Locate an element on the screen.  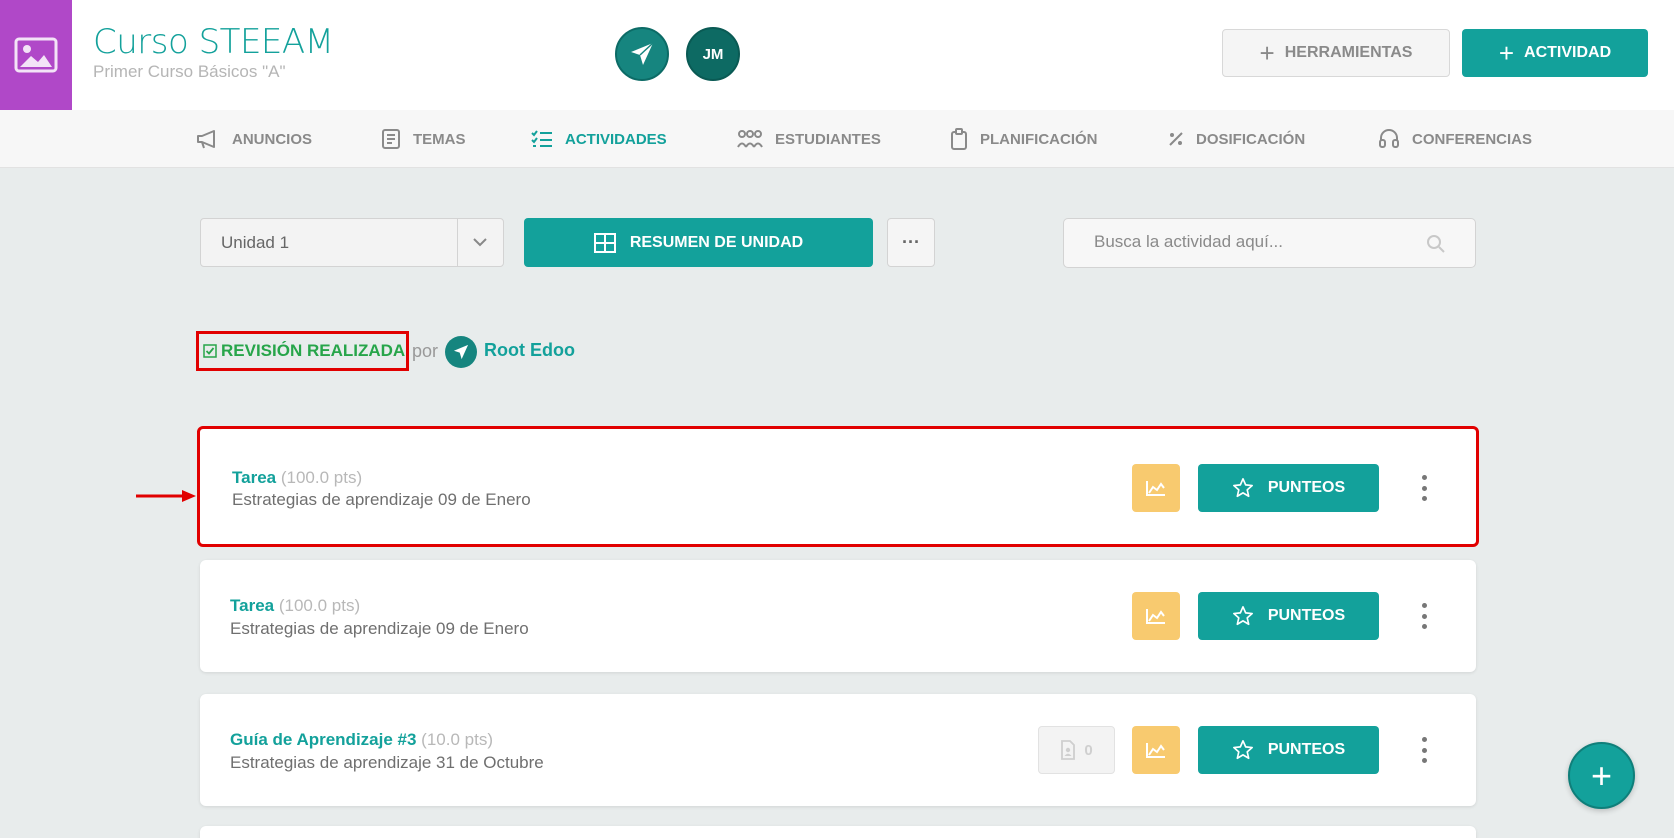
tab-actividades: ACTIVIDADES is located at coordinates (599, 139).